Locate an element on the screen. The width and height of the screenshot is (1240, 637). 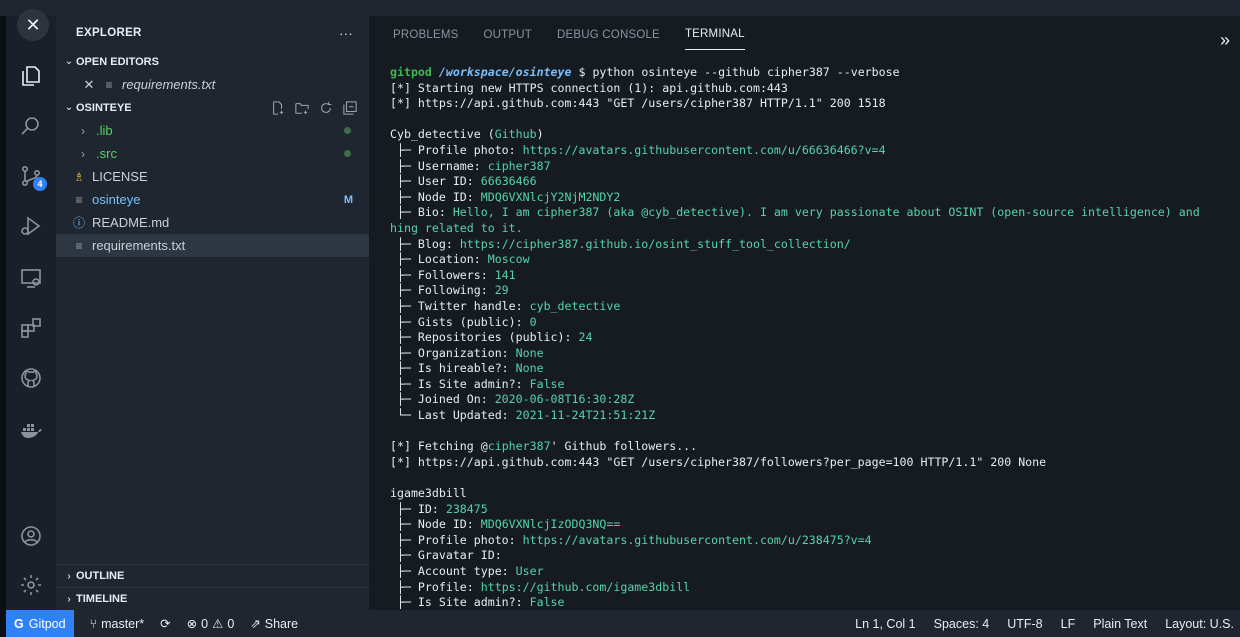
username-value: cipher387 is located at coordinates (519, 165).